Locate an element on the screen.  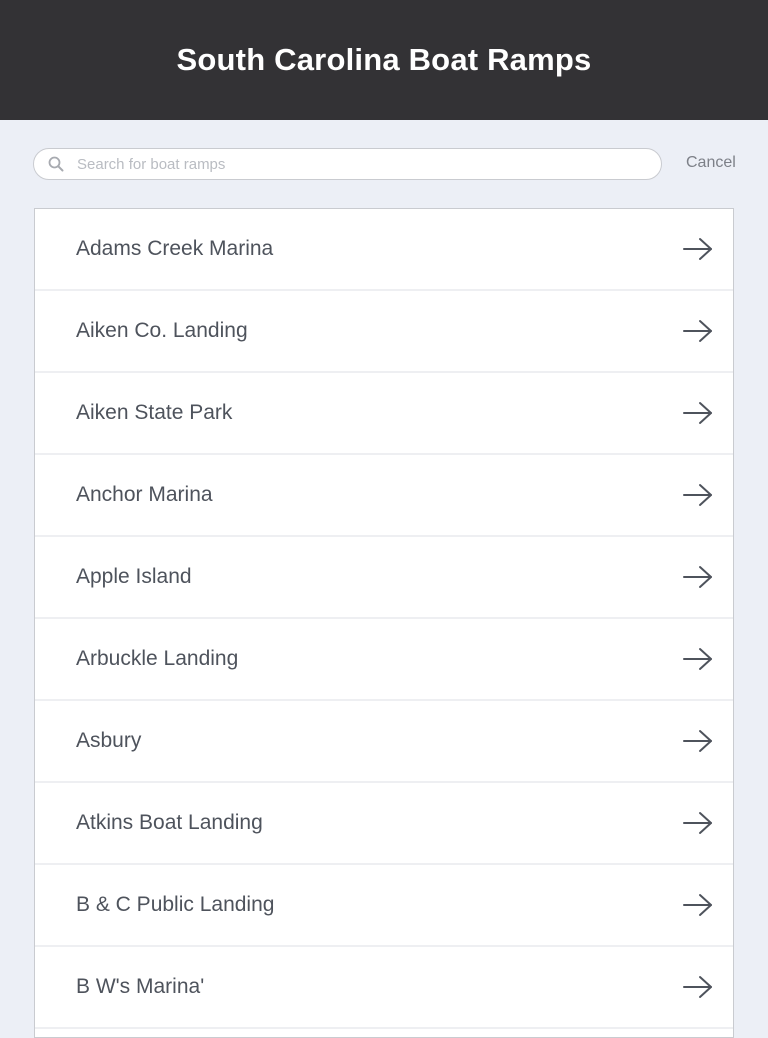
list-item-label: Arbuckle Landing is located at coordinates (157, 658).